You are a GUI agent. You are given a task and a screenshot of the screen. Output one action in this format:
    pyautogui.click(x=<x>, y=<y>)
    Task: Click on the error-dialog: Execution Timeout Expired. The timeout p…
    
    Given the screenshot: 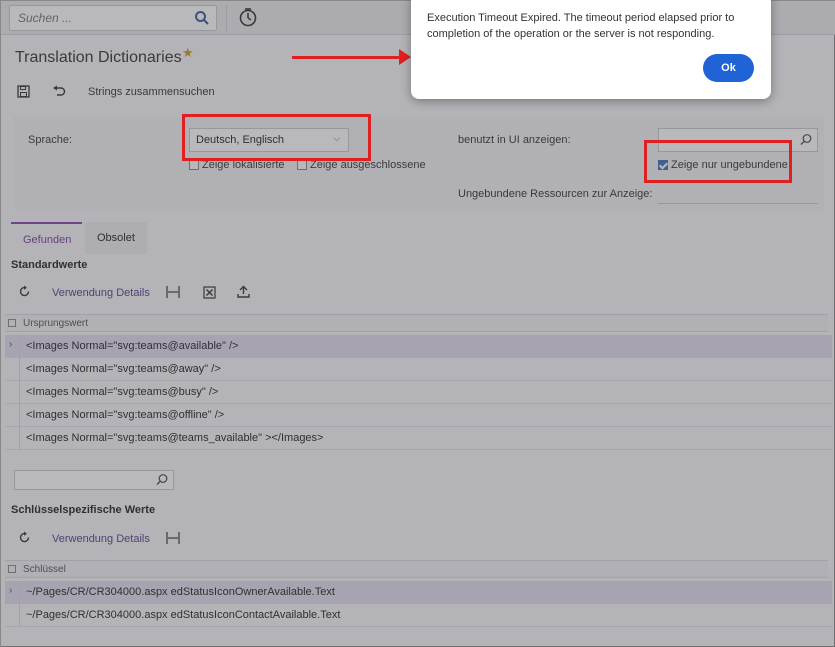 What is the action you would take?
    pyautogui.click(x=591, y=49)
    